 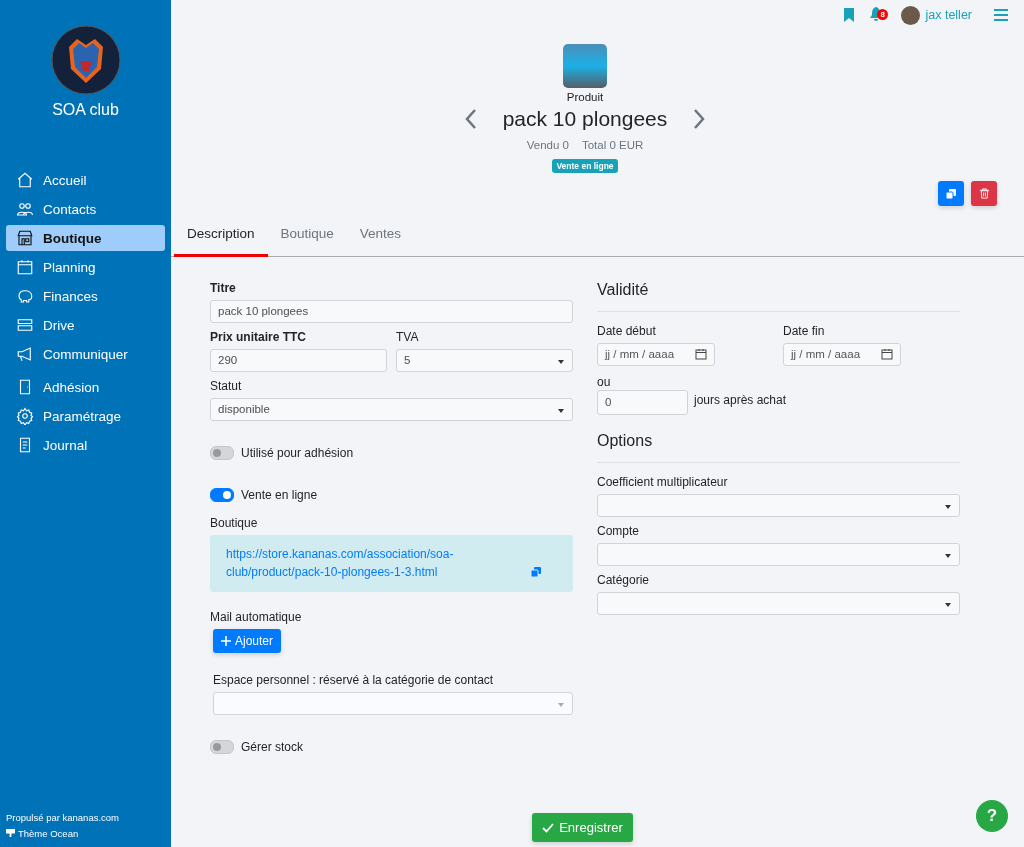 I want to click on avatar, so click(x=911, y=15).